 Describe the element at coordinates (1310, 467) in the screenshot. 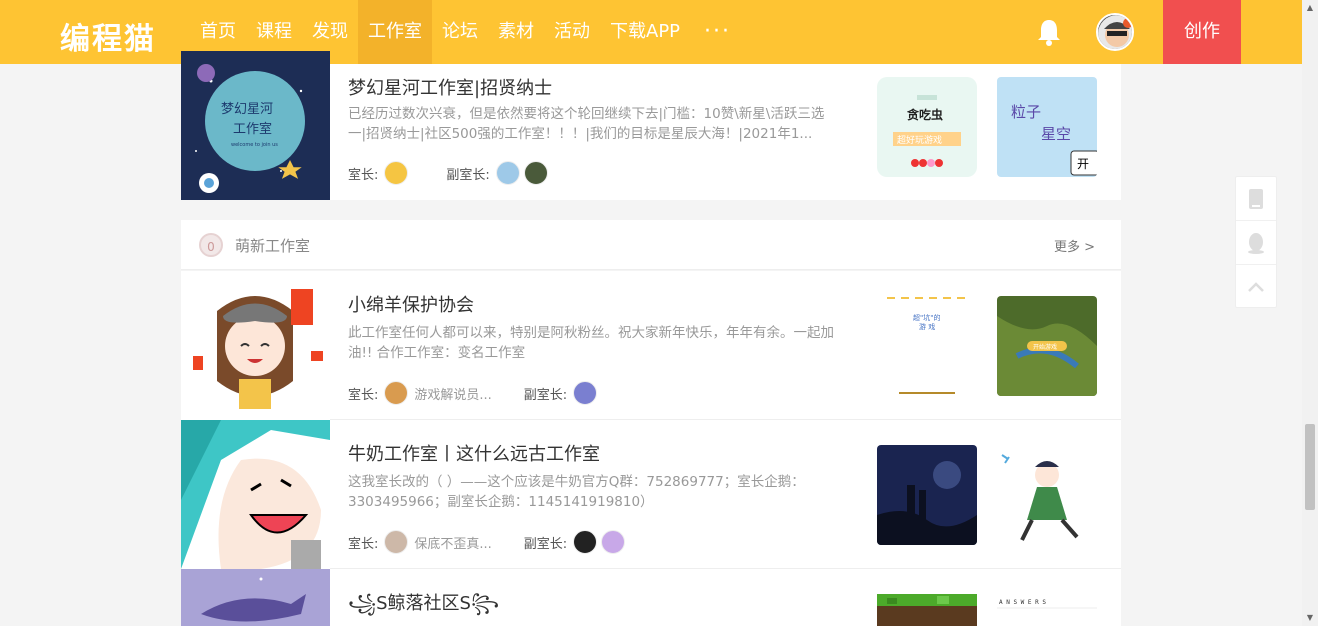

I see `scrollbar-thumb` at that location.